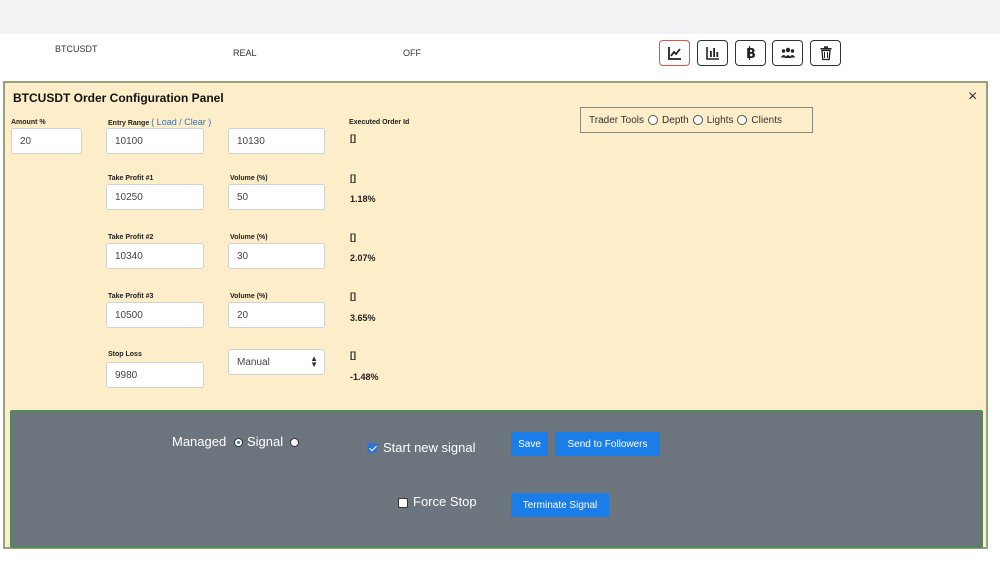  Describe the element at coordinates (155, 197) in the screenshot. I see `tp1-input: 10250` at that location.